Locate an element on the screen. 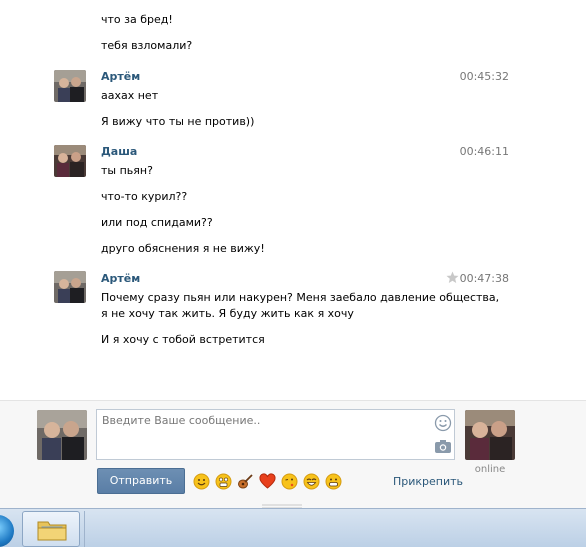 This screenshot has height=547, width=586. message-text: аахах нет is located at coordinates (130, 95).